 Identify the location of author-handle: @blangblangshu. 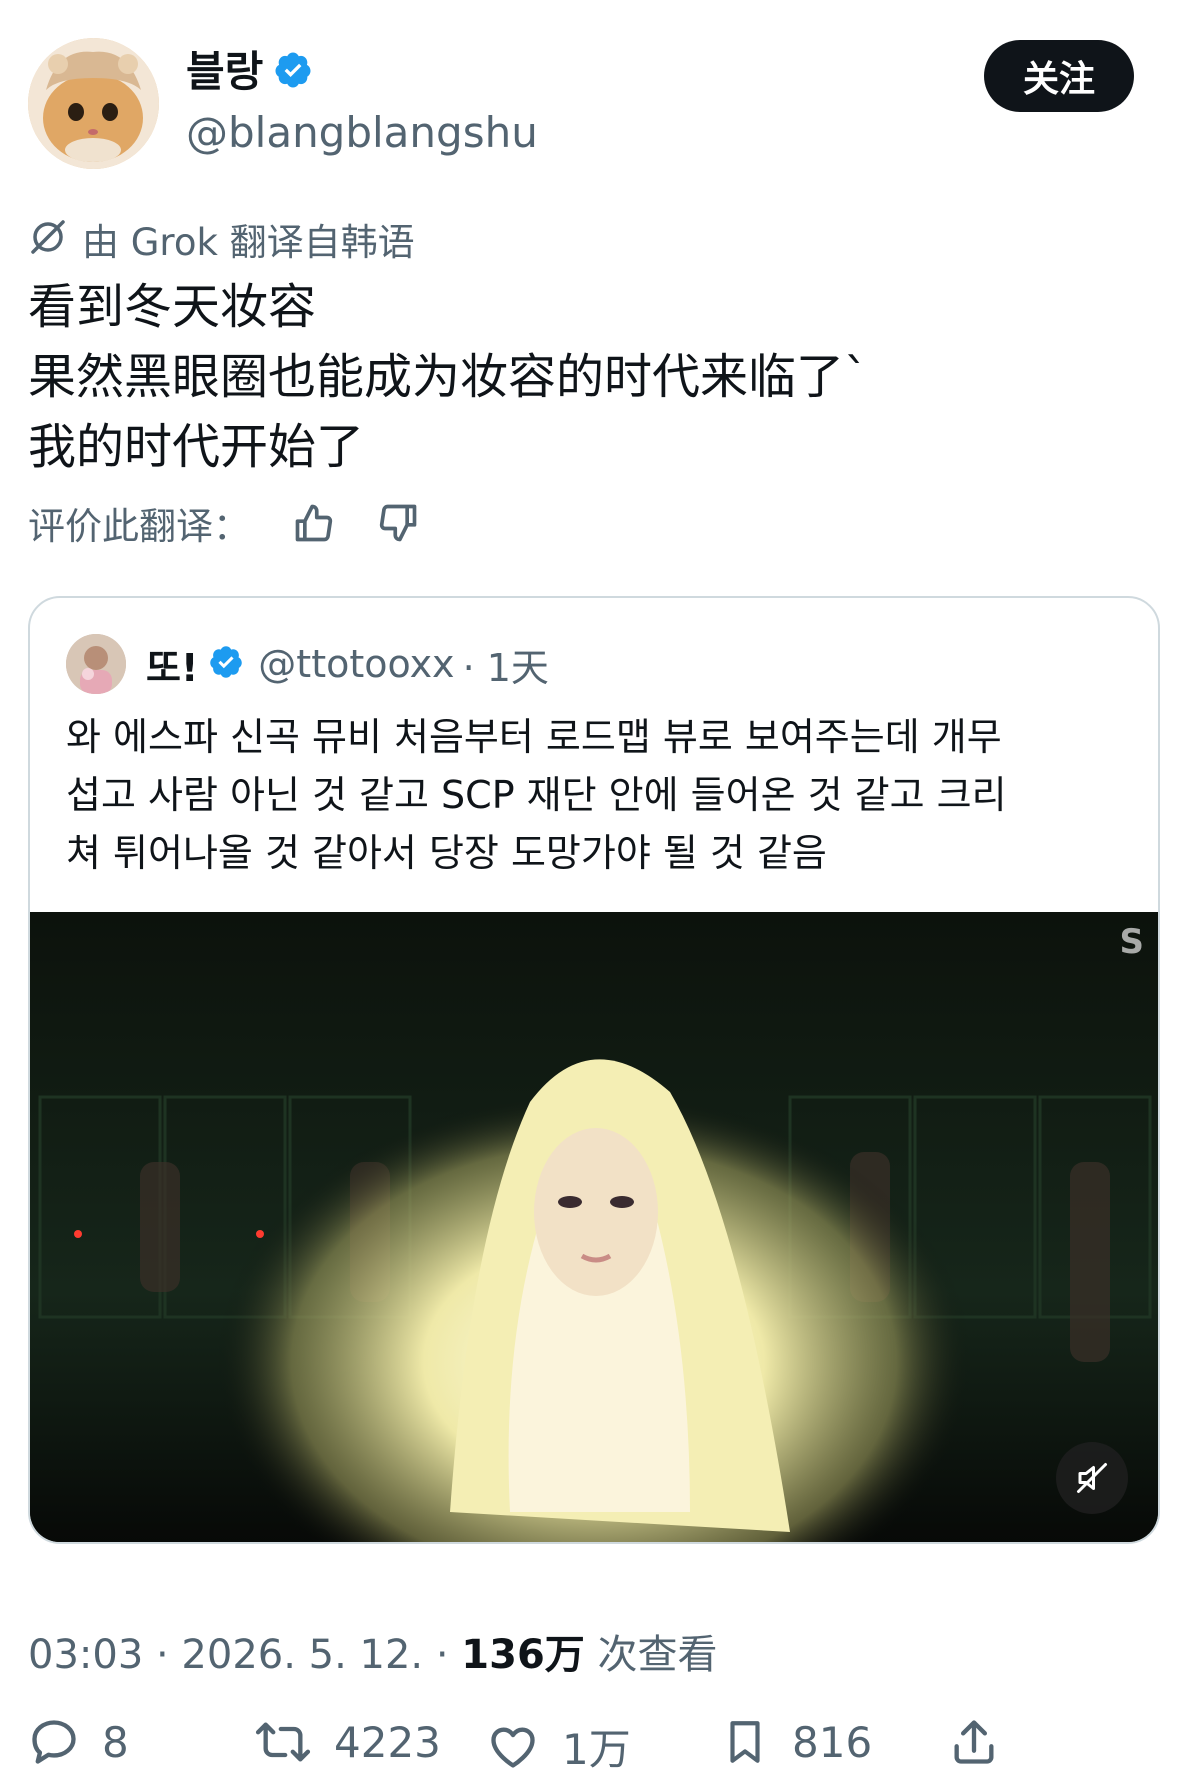
(362, 133).